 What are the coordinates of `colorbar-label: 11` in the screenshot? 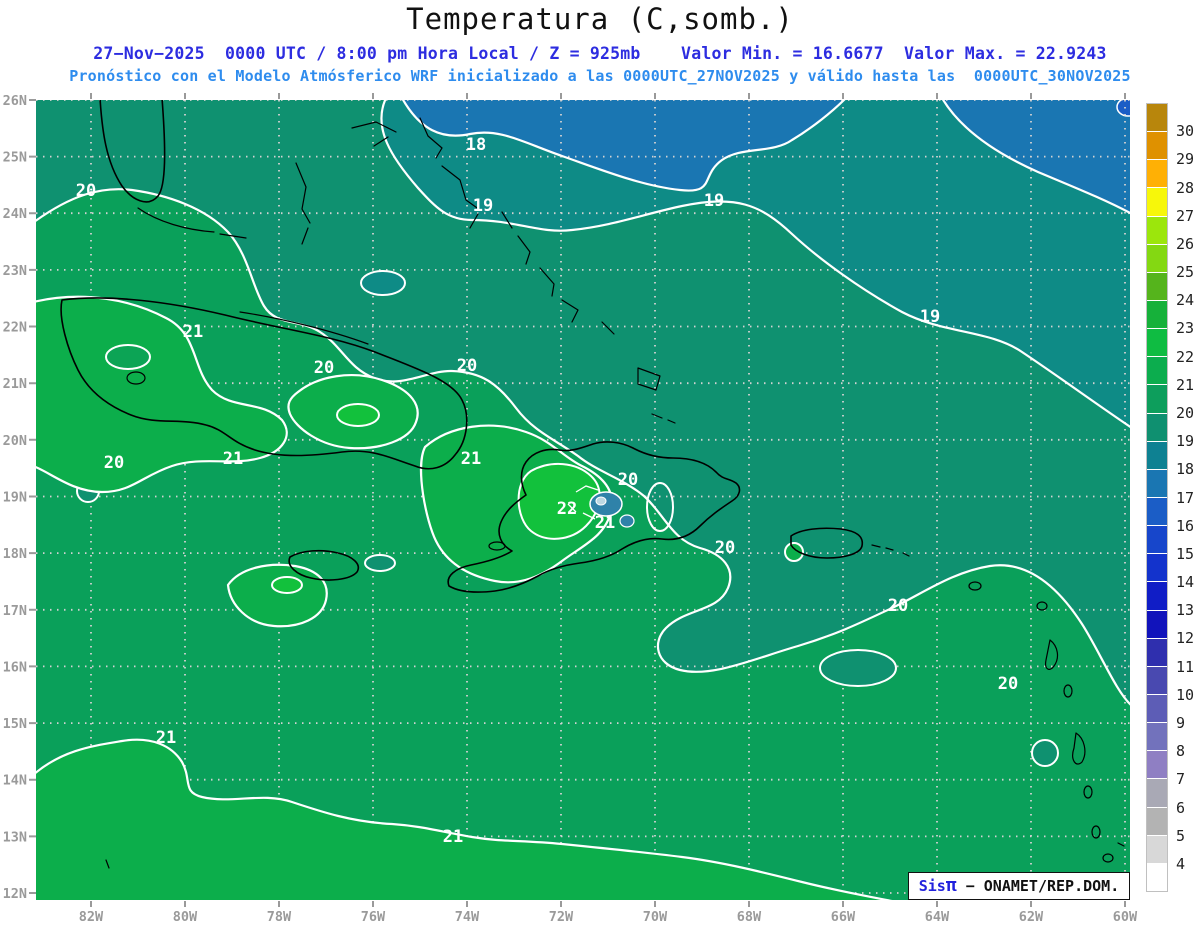 It's located at (1185, 666).